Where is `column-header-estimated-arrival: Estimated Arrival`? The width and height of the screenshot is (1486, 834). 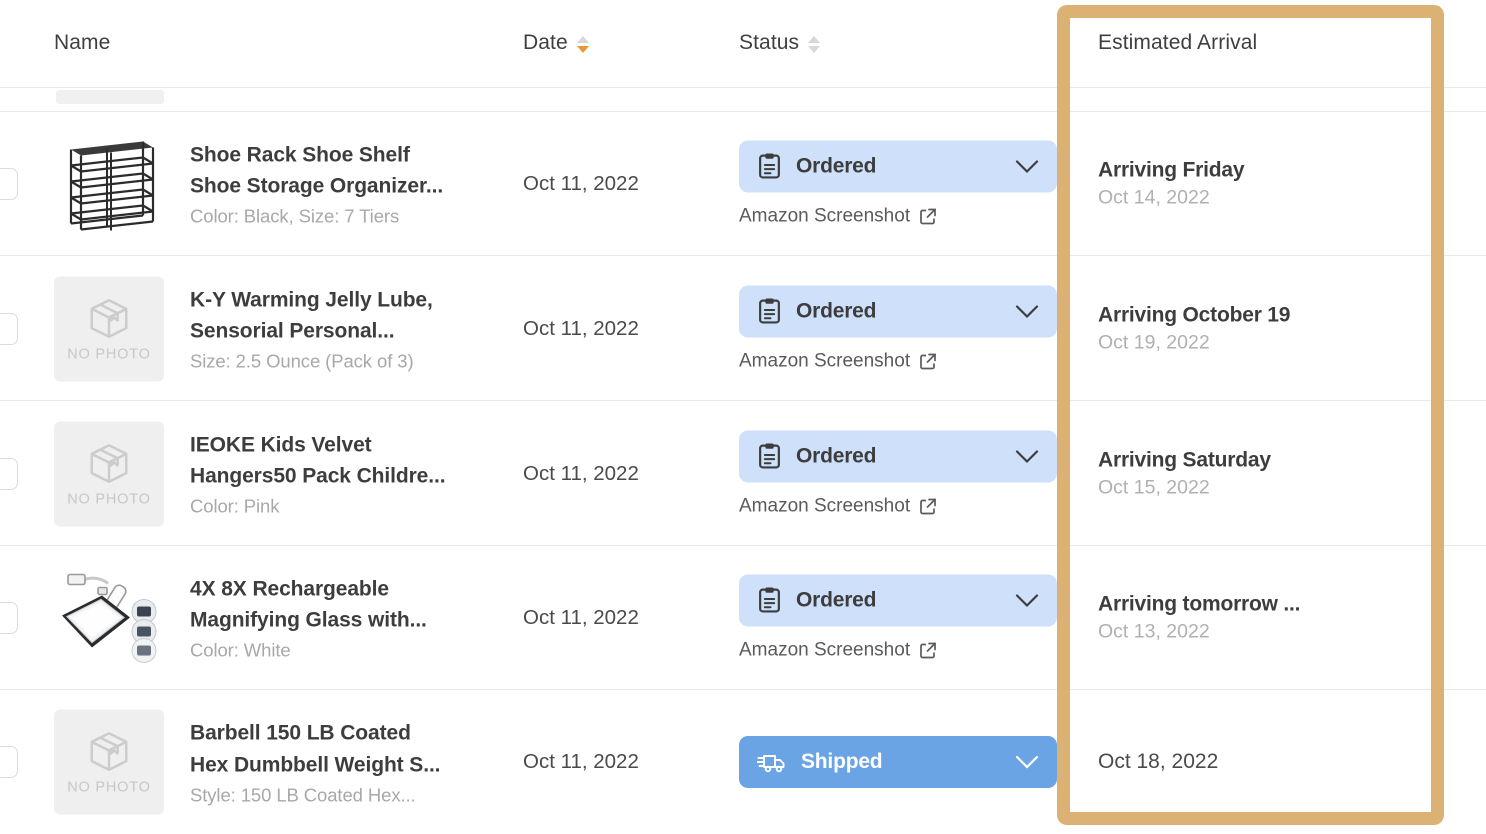 column-header-estimated-arrival: Estimated Arrival is located at coordinates (1177, 43).